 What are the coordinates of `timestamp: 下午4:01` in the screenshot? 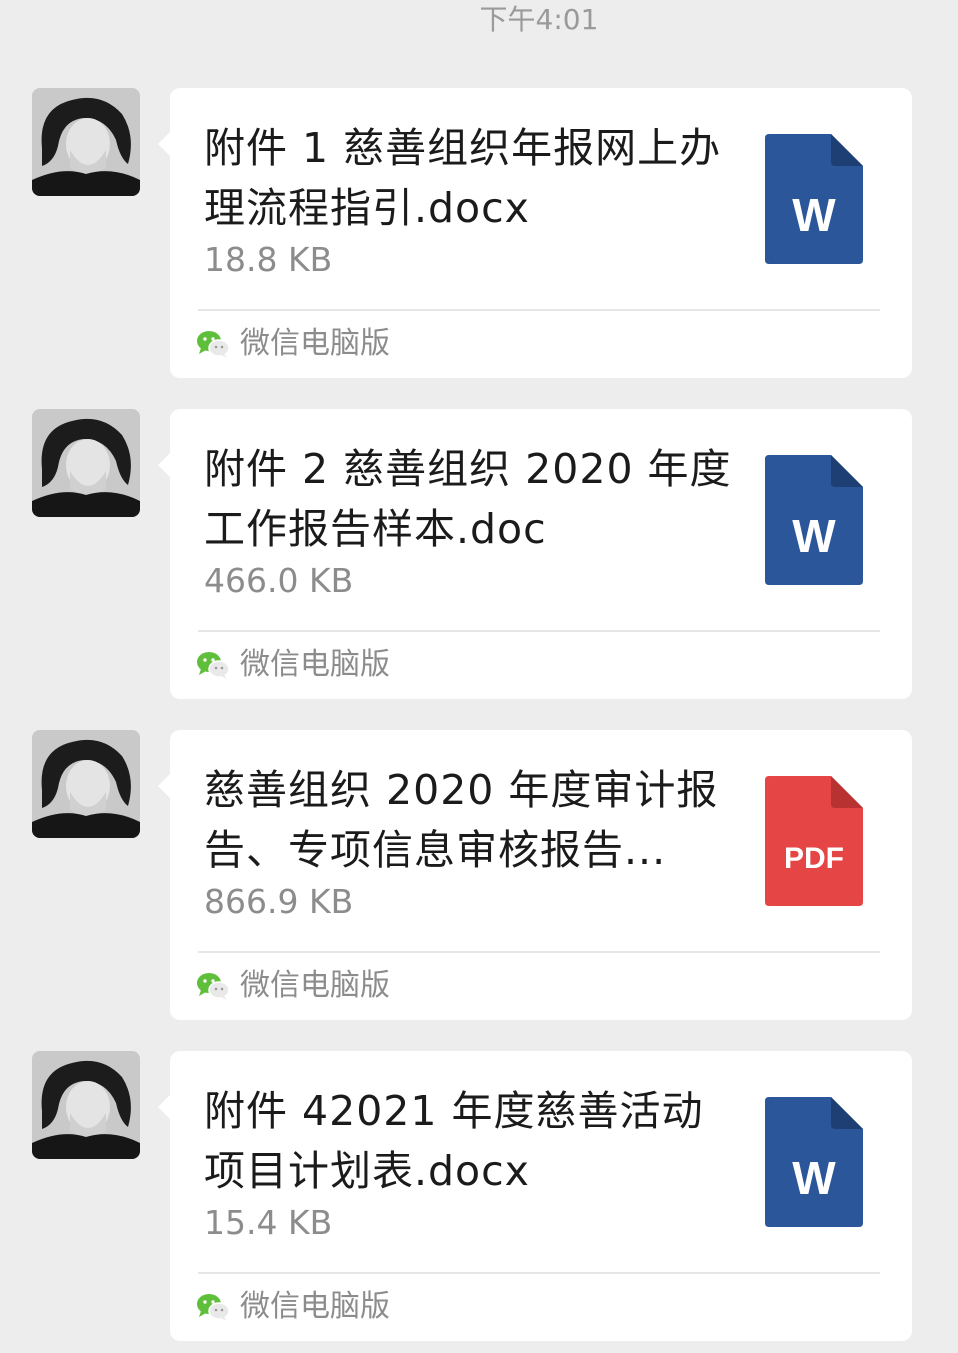 It's located at (539, 19).